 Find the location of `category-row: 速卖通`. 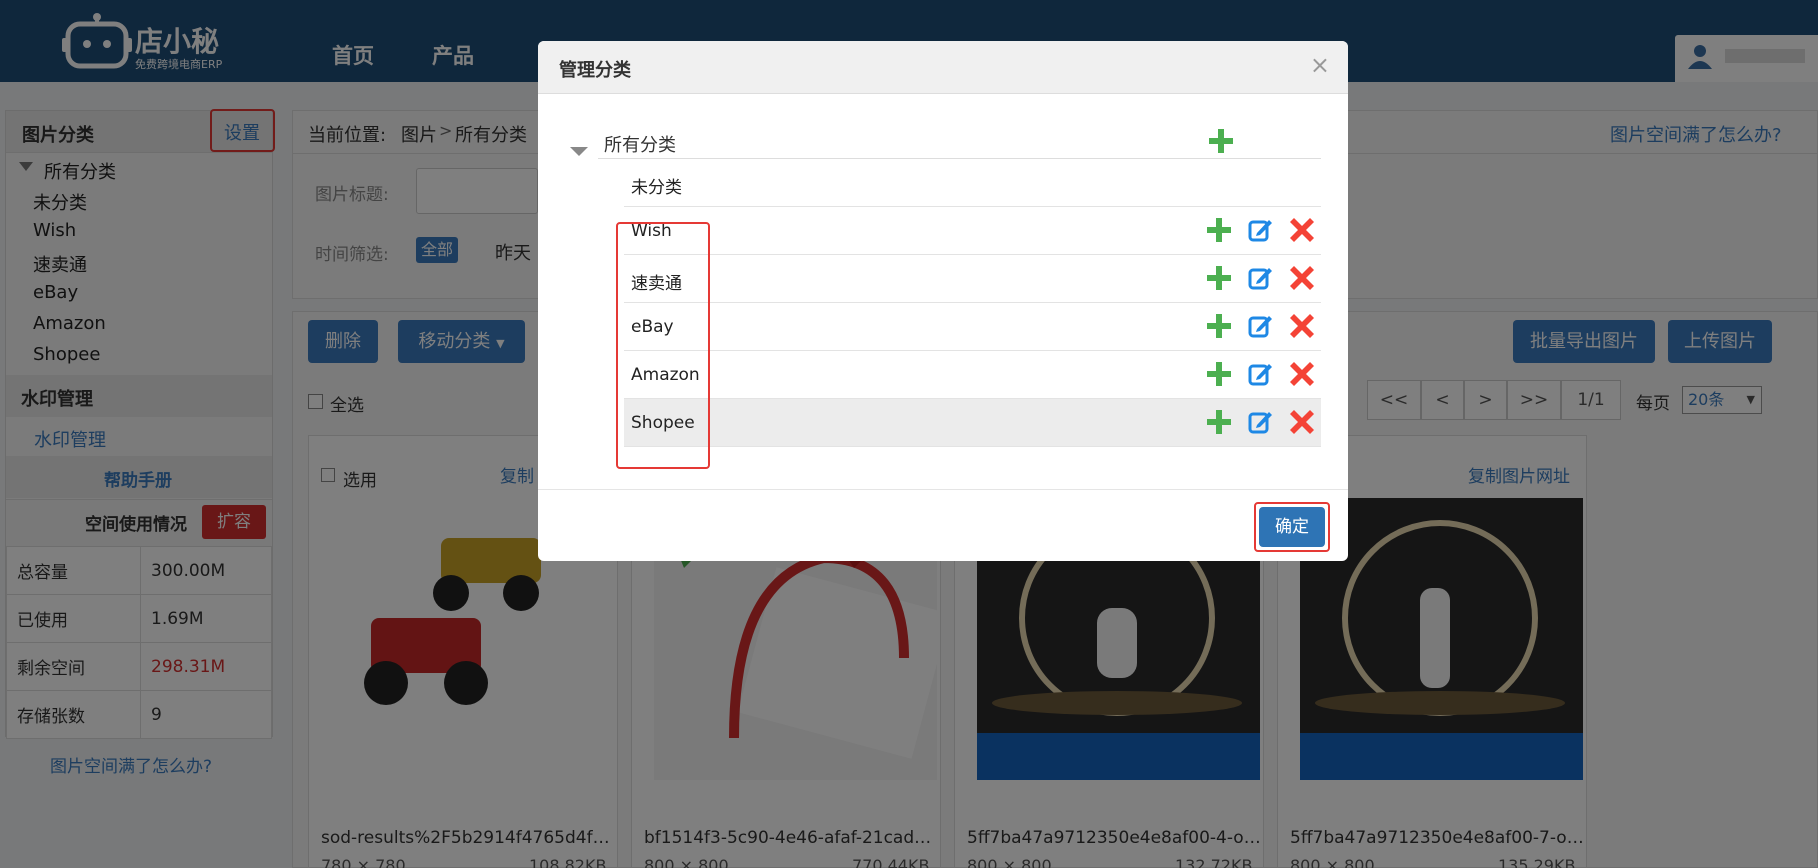

category-row: 速卖通 is located at coordinates (972, 279).